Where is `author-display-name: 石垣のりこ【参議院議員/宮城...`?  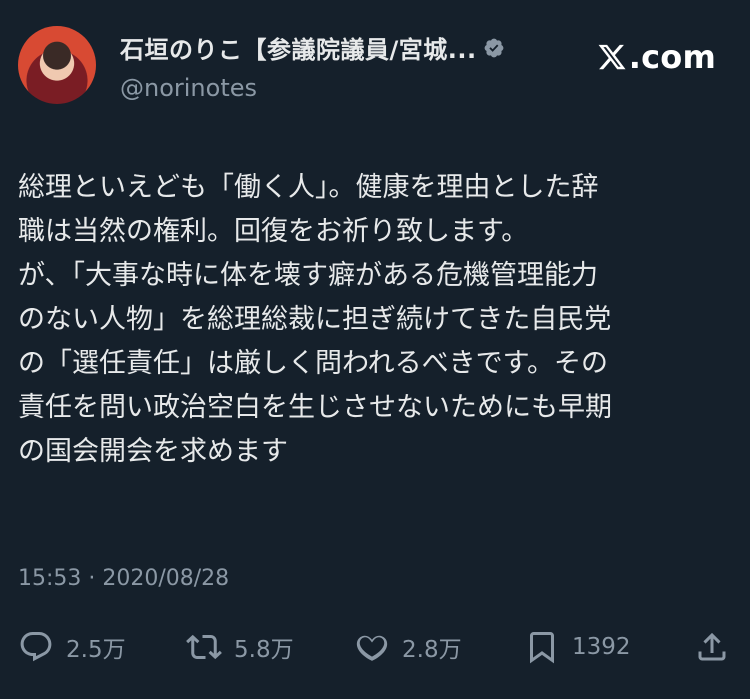
author-display-name: 石垣のりこ【参議院議員/宮城... is located at coordinates (298, 47).